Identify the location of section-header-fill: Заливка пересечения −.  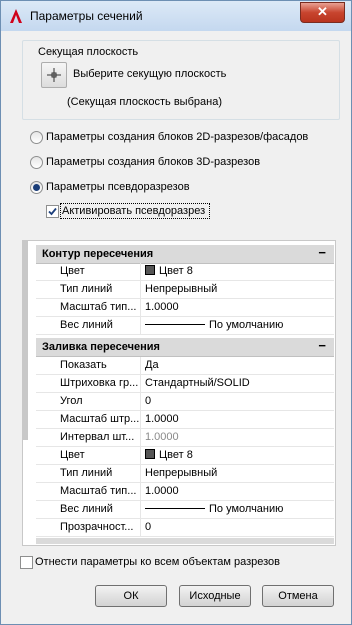
(185, 347).